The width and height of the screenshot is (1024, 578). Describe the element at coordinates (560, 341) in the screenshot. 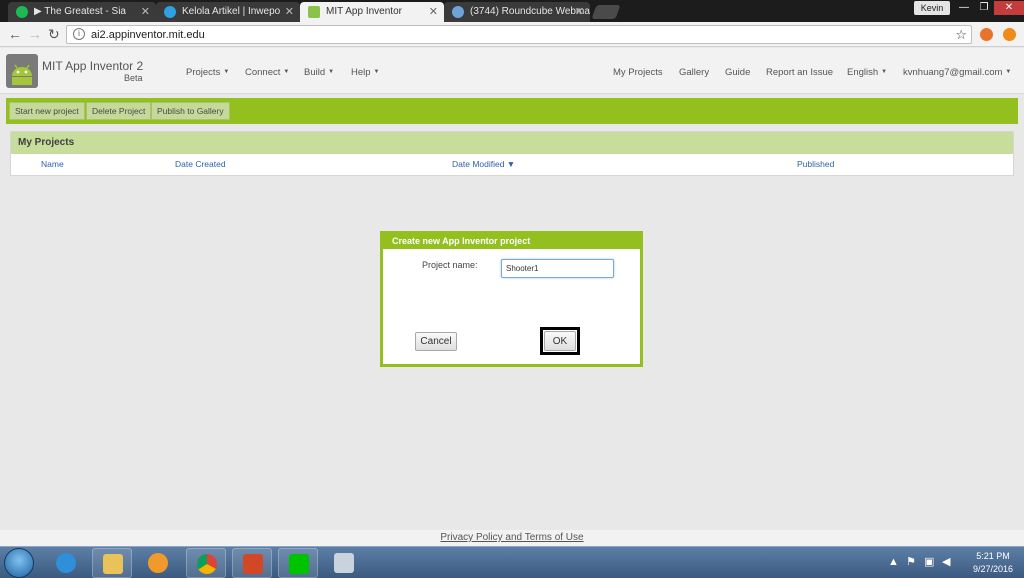

I see `ok-button: OK` at that location.